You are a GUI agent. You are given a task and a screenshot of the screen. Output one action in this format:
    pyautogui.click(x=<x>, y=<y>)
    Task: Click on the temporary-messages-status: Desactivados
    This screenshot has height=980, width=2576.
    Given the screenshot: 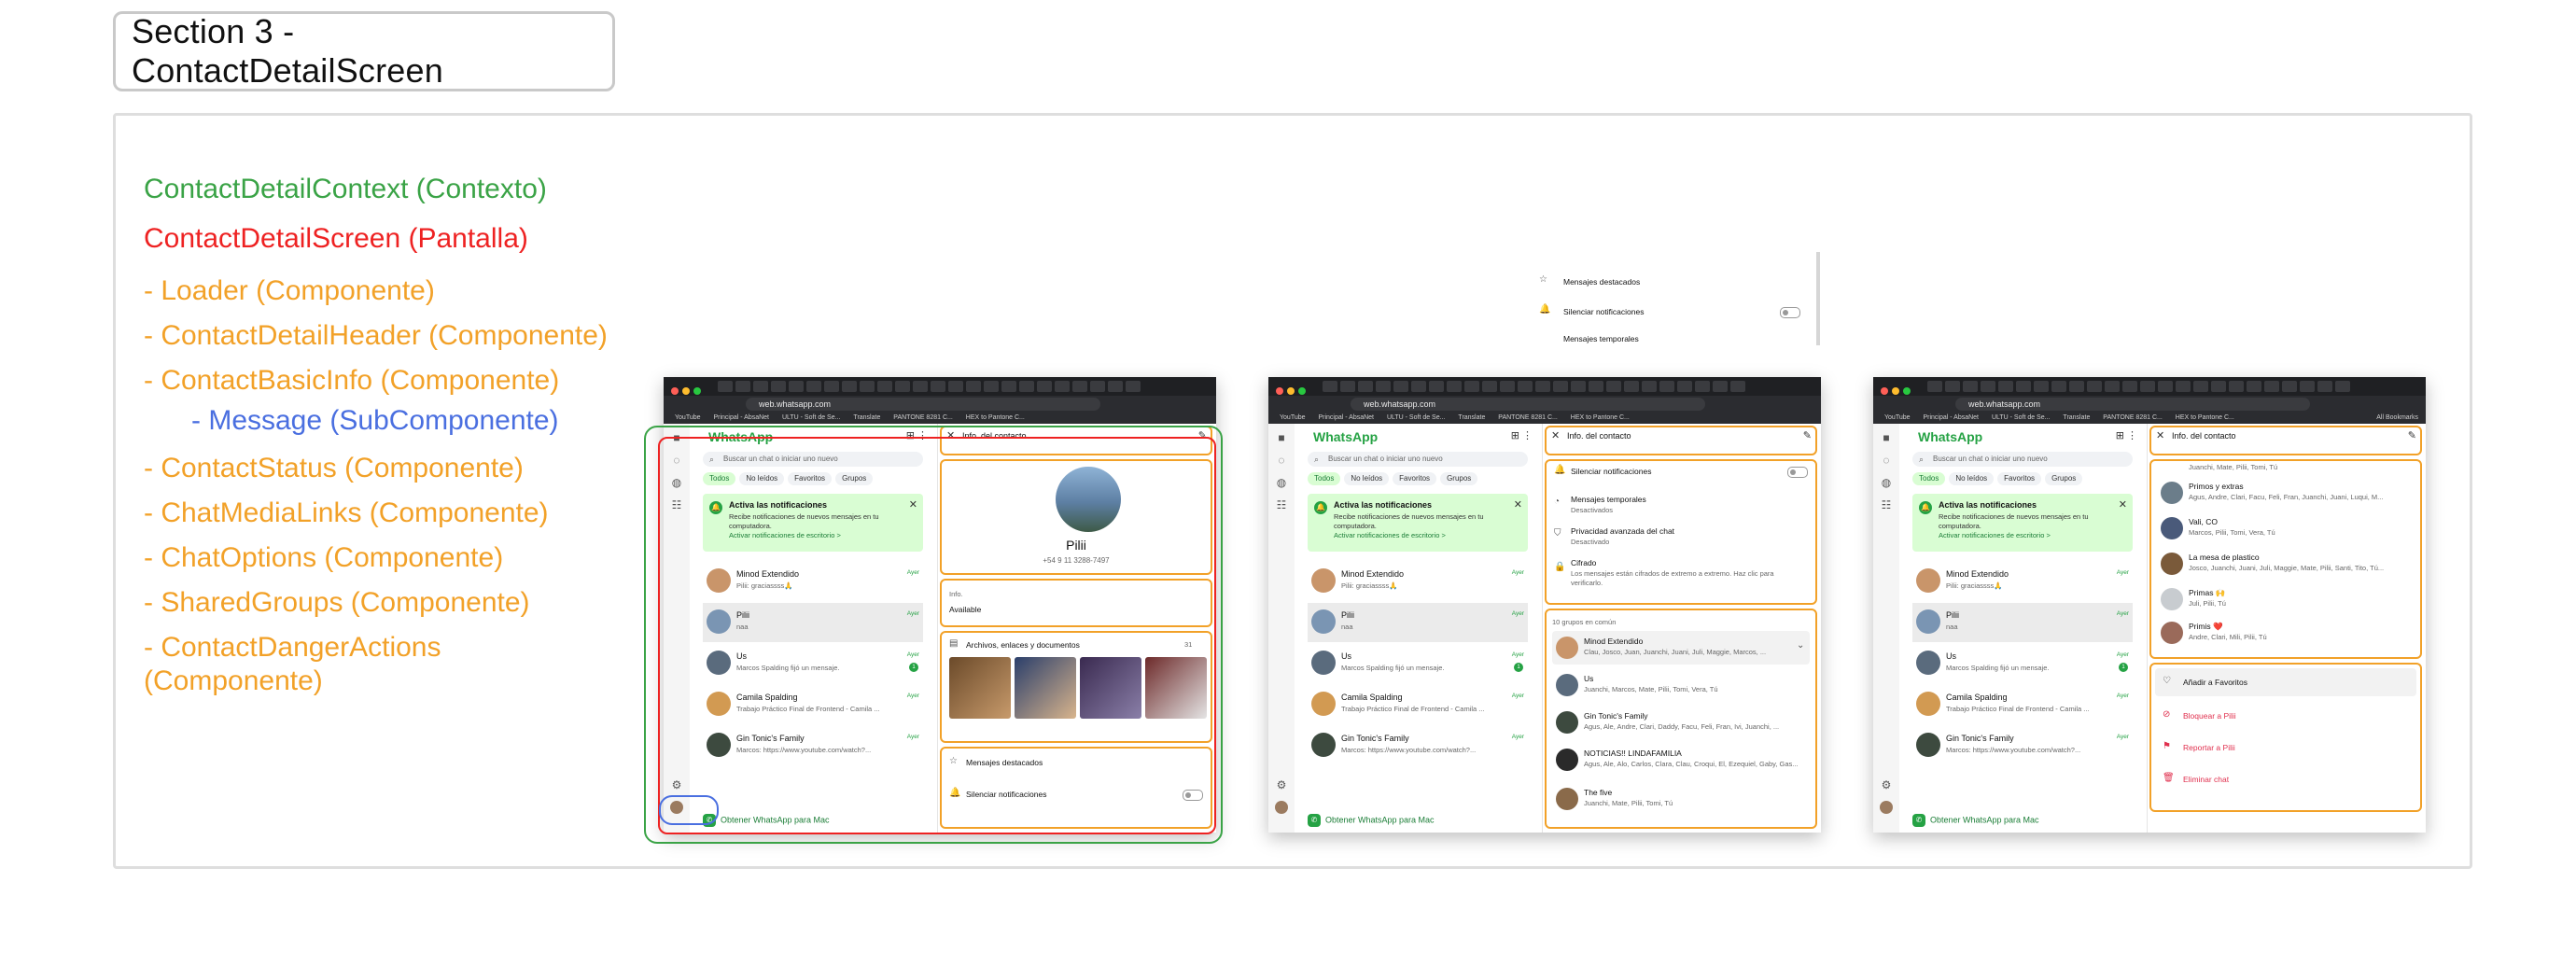 What is the action you would take?
    pyautogui.click(x=1592, y=510)
    